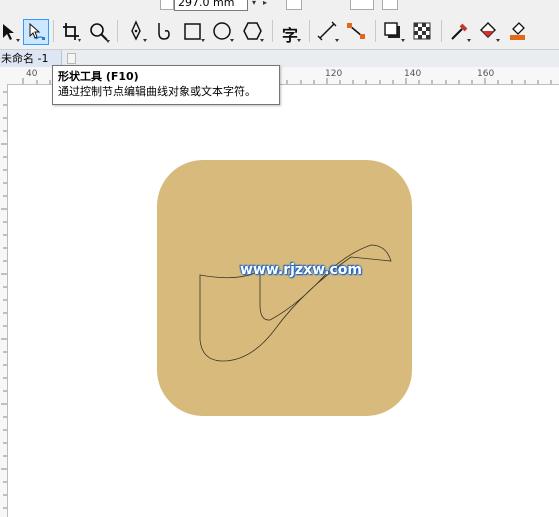 The height and width of the screenshot is (517, 559). What do you see at coordinates (71, 58) in the screenshot?
I see `new-tab-button` at bounding box center [71, 58].